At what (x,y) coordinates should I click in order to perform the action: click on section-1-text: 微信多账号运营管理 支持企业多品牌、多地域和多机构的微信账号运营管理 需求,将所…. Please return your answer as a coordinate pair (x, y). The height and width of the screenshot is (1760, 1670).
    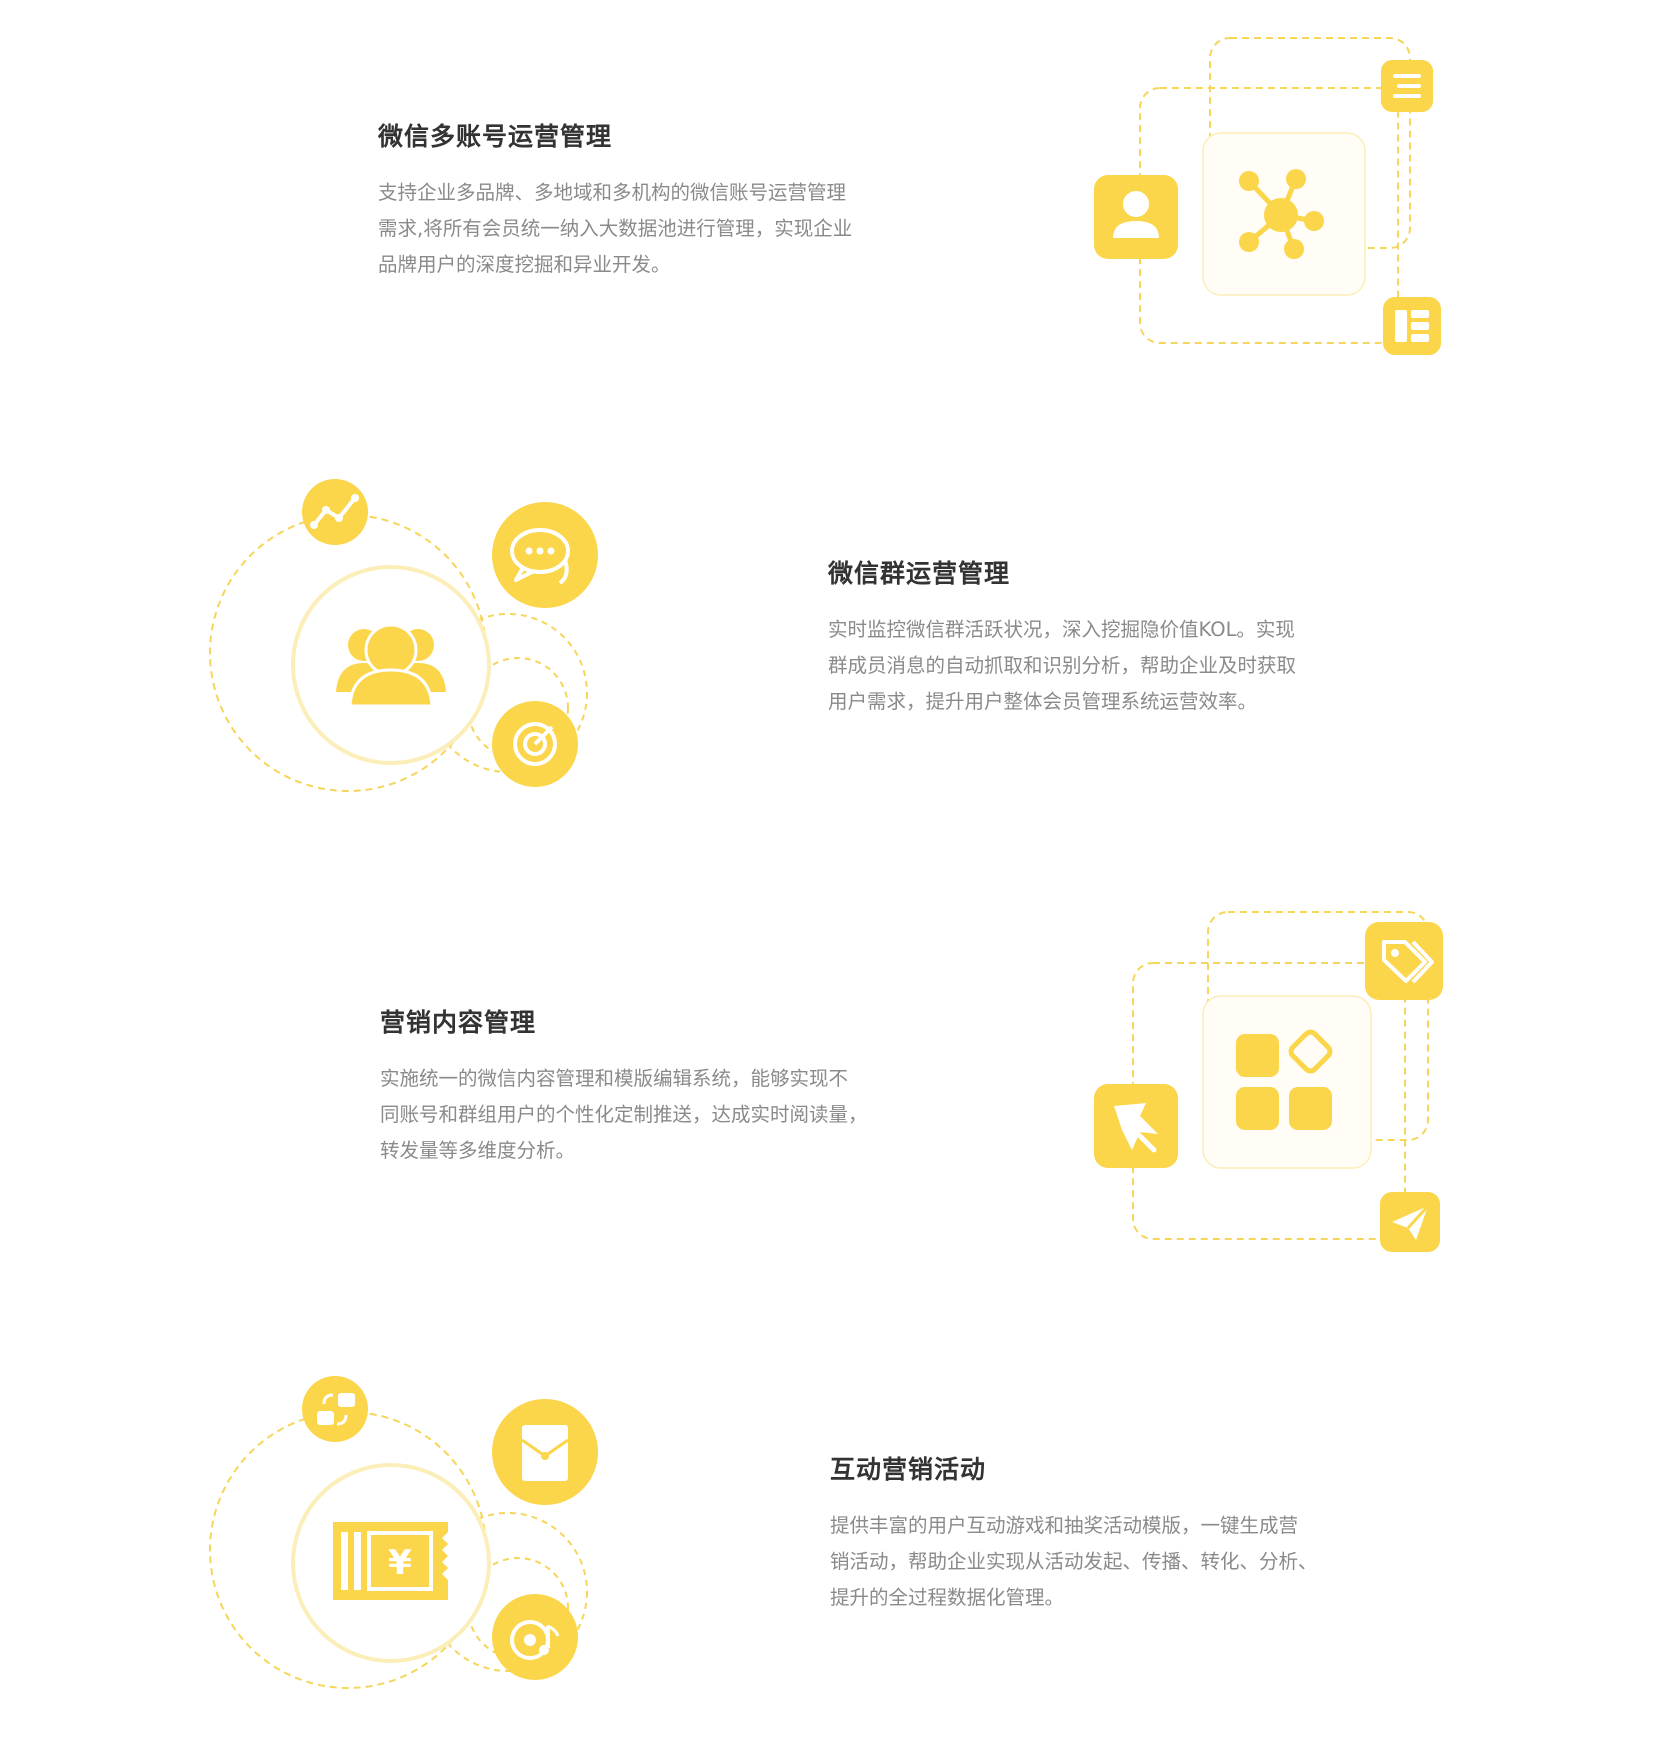
    Looking at the image, I should click on (615, 200).